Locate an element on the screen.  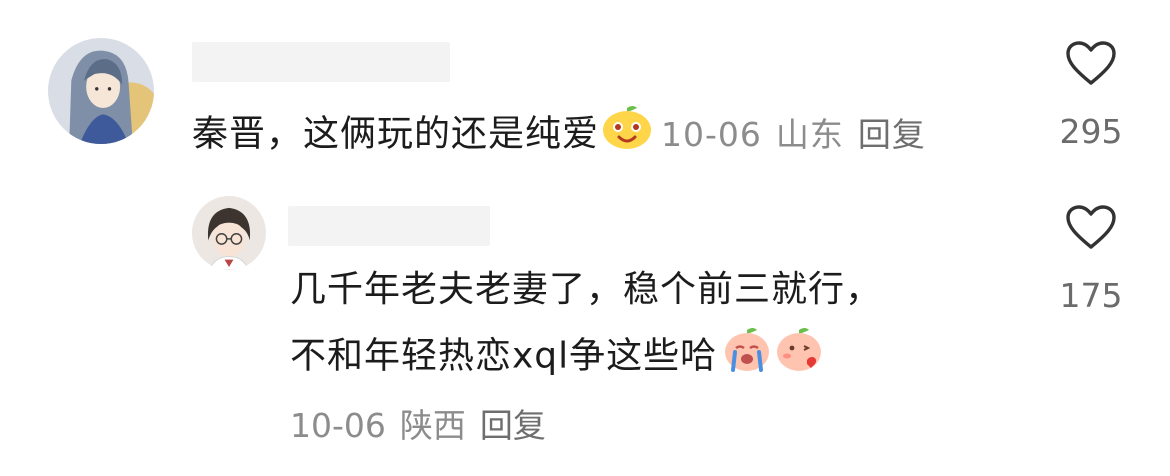
comment-text-line-1: 几千年老夫老妻了，稳个前三就行， is located at coordinates (586, 290).